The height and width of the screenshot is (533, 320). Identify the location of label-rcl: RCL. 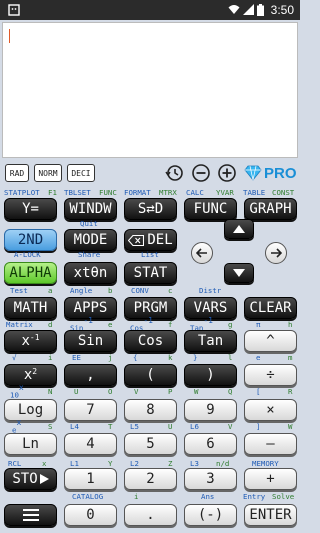
(15, 463).